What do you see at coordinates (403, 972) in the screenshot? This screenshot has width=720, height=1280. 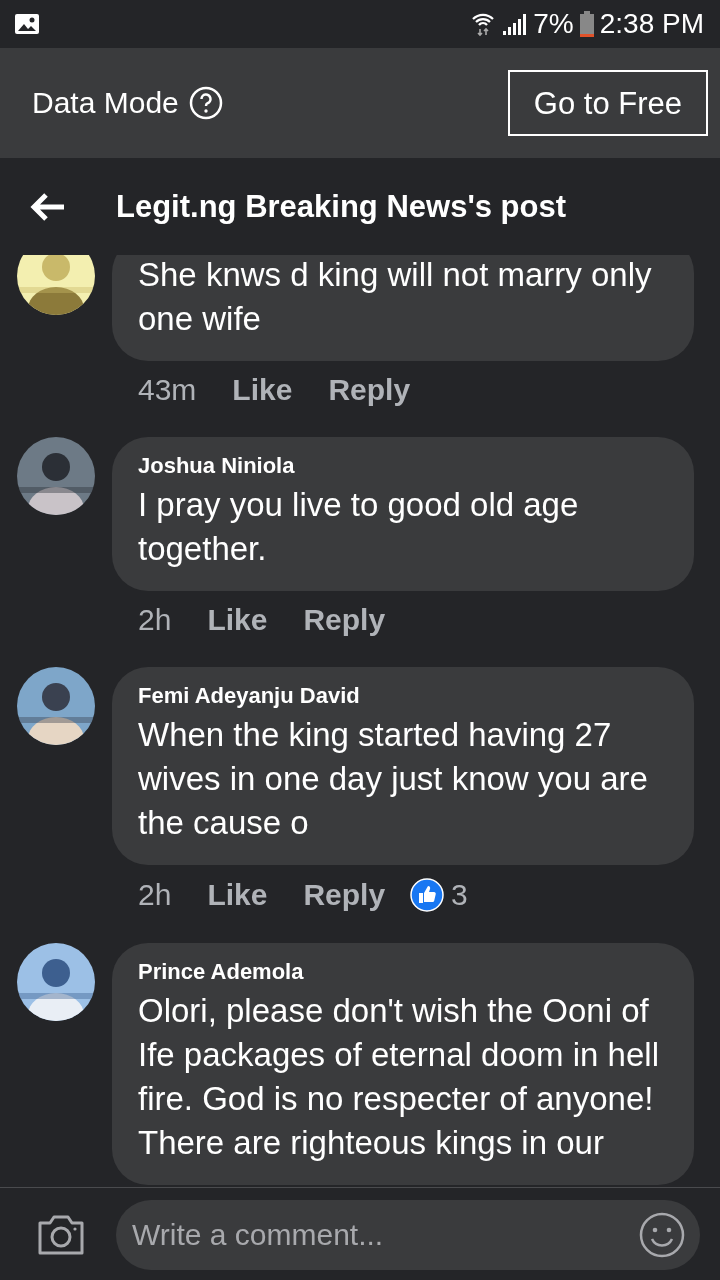 I see `author-name: Prince Ademola` at bounding box center [403, 972].